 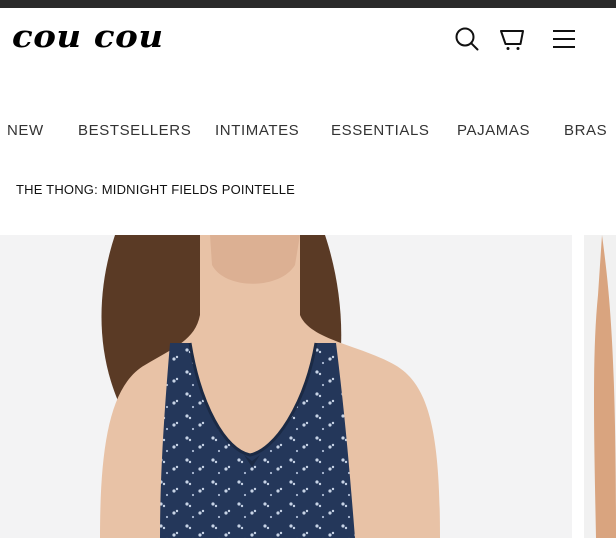 I want to click on next-photo-preview, so click(x=600, y=386).